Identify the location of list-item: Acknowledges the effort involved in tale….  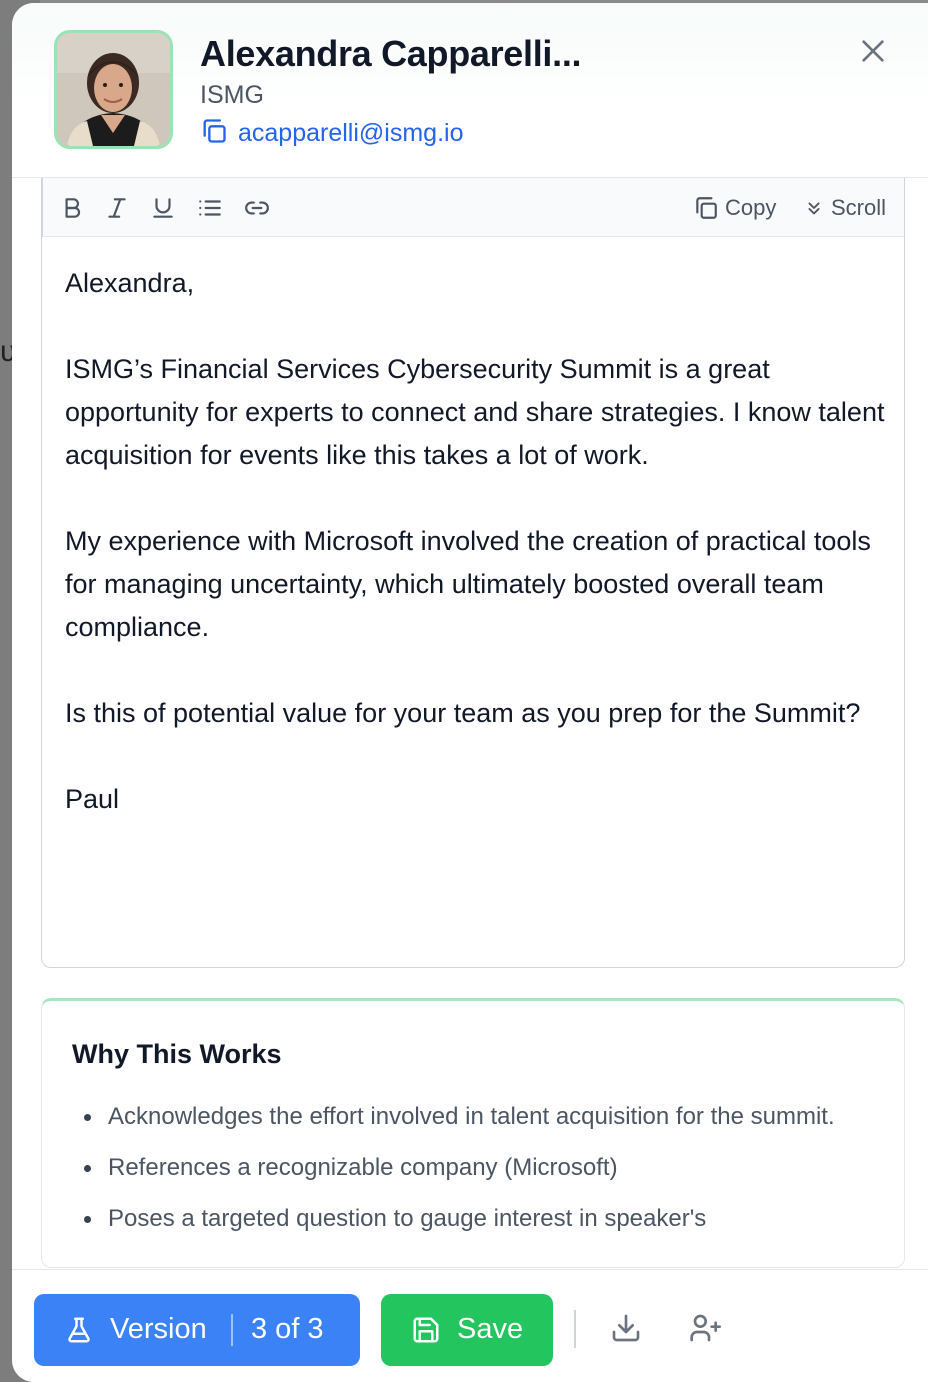
(467, 1117).